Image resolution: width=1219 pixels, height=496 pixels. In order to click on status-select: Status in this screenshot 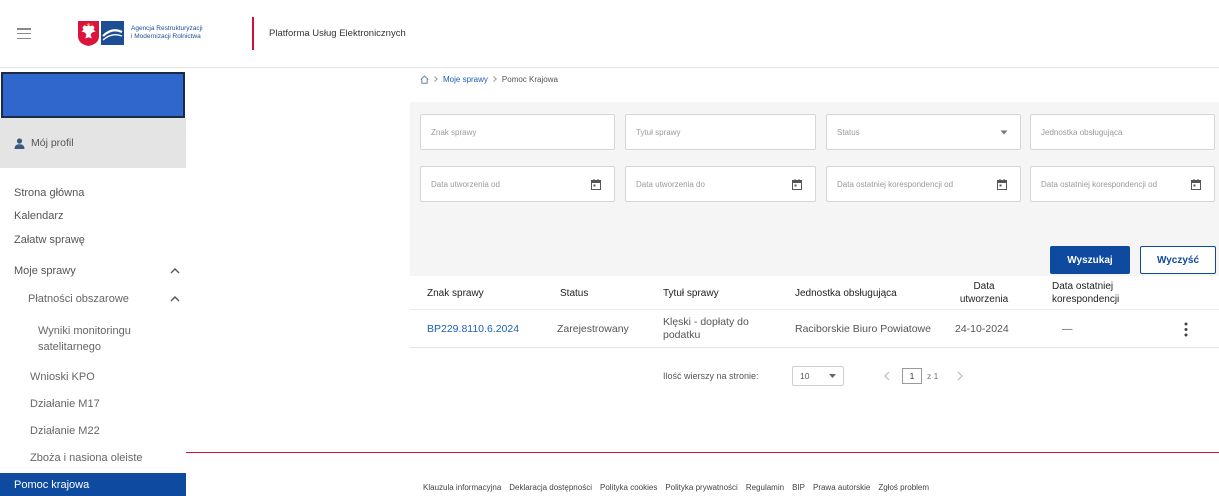, I will do `click(923, 132)`.